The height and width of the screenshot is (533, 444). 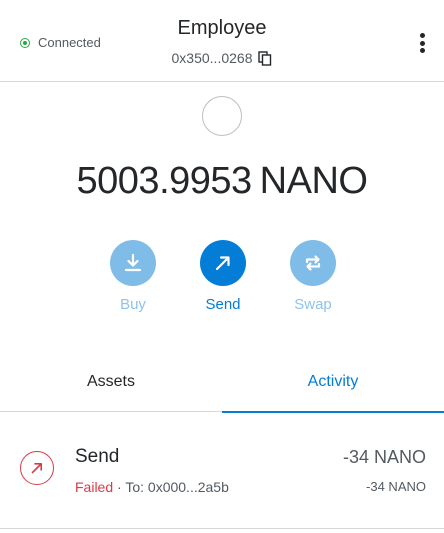 I want to click on swap-button: Swap, so click(x=313, y=276).